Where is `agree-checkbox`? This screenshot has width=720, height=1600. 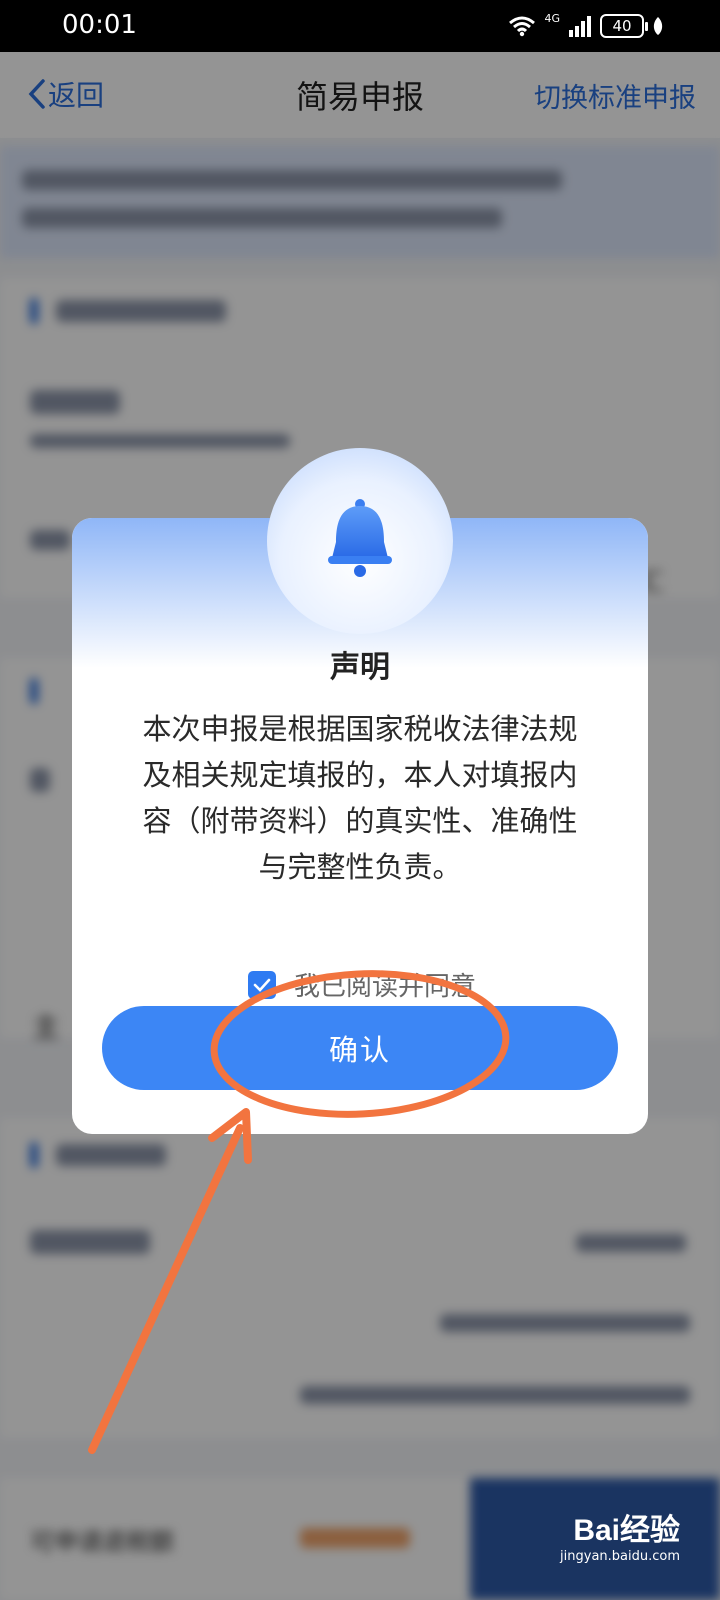
agree-checkbox is located at coordinates (262, 984).